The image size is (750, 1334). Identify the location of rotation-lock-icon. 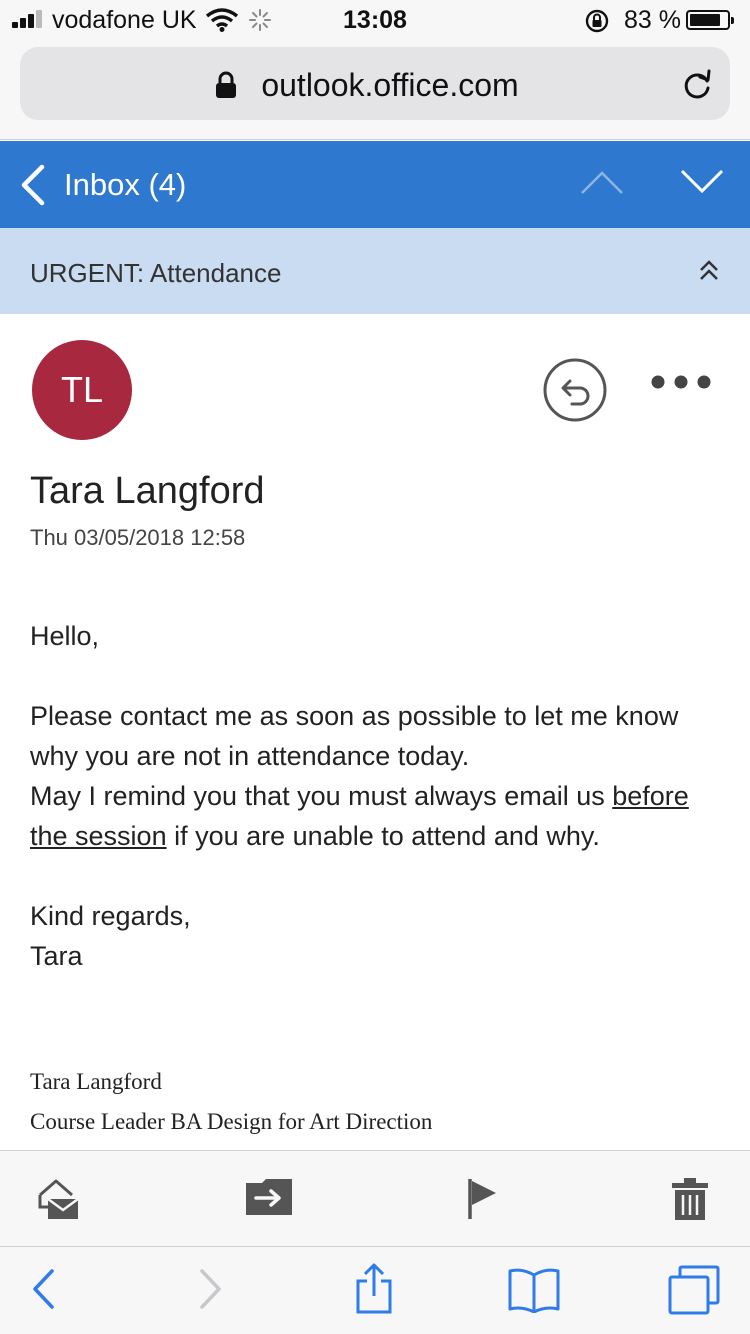
(597, 21).